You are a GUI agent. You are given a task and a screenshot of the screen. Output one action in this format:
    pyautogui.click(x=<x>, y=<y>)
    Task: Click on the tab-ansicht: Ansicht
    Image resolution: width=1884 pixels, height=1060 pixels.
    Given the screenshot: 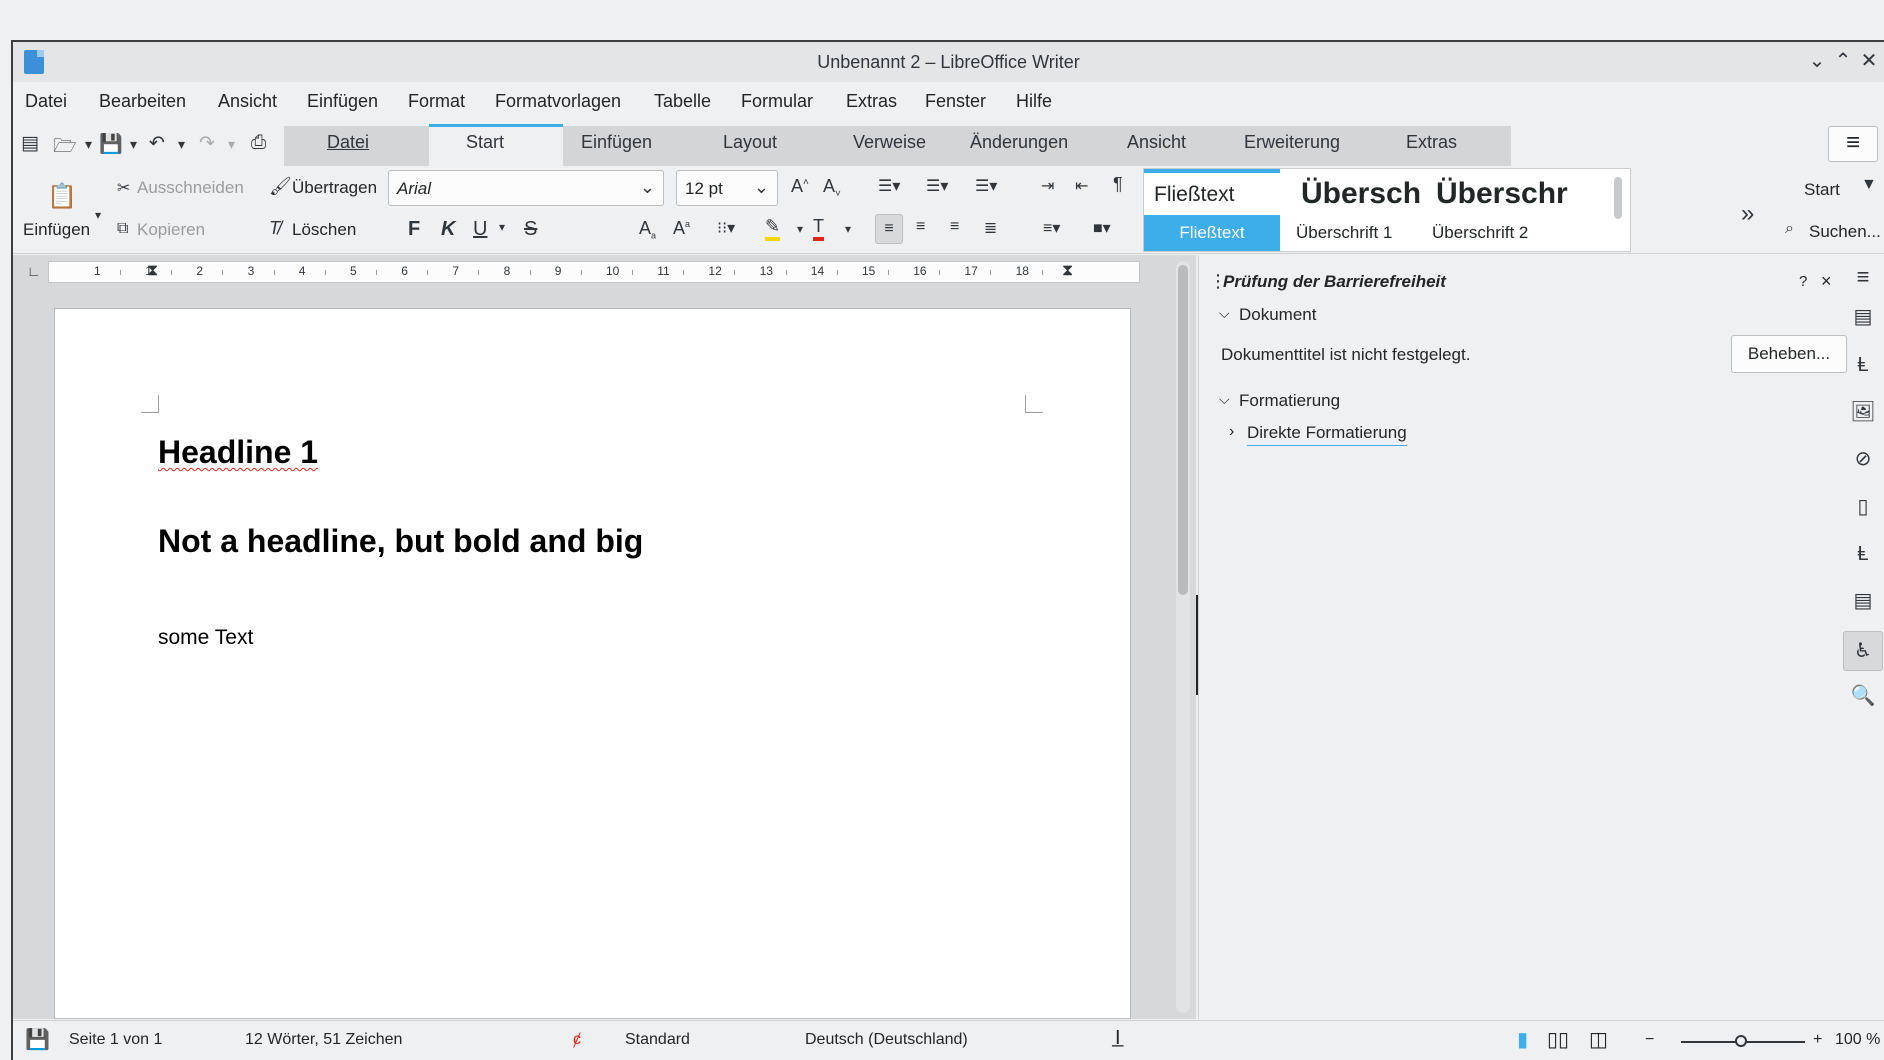 What is the action you would take?
    pyautogui.click(x=1156, y=142)
    